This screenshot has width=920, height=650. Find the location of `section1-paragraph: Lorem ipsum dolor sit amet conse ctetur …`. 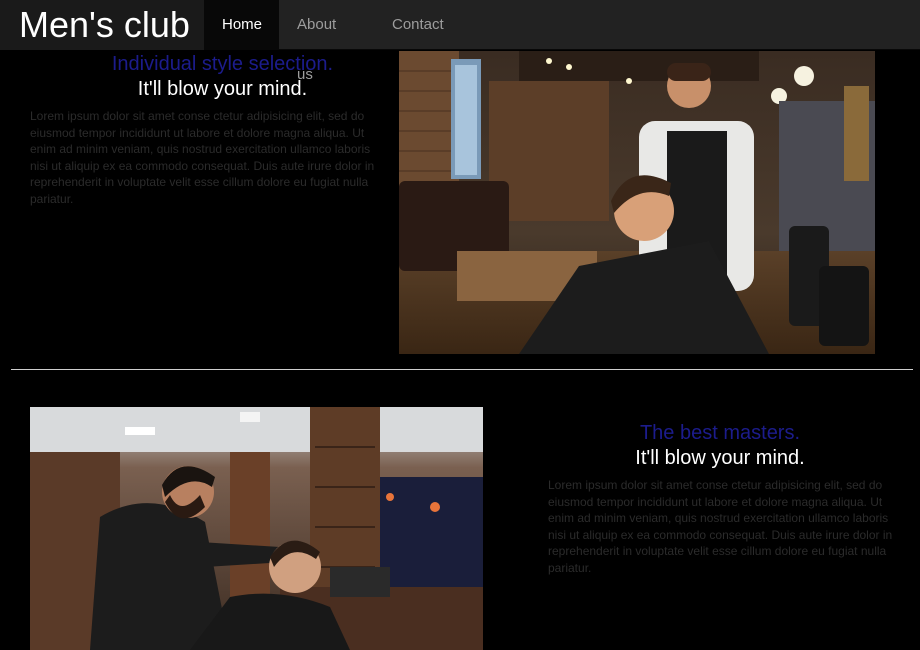

section1-paragraph: Lorem ipsum dolor sit amet conse ctetur … is located at coordinates (202, 157).